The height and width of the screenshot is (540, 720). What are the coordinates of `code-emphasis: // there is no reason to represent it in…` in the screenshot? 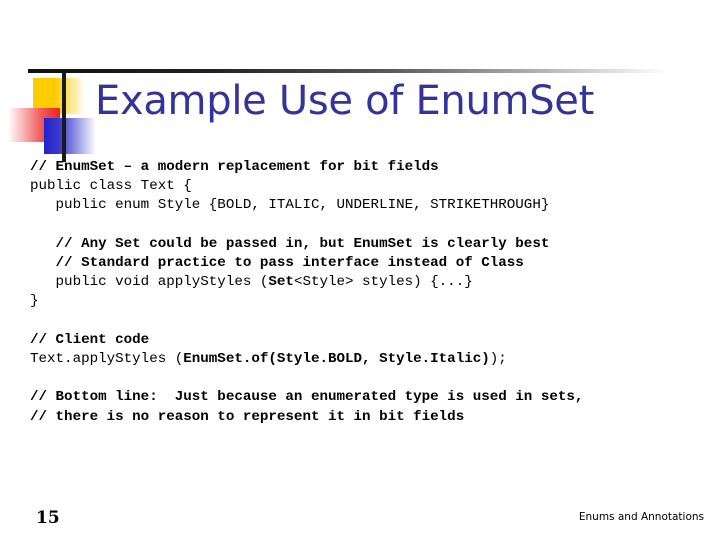 It's located at (247, 416).